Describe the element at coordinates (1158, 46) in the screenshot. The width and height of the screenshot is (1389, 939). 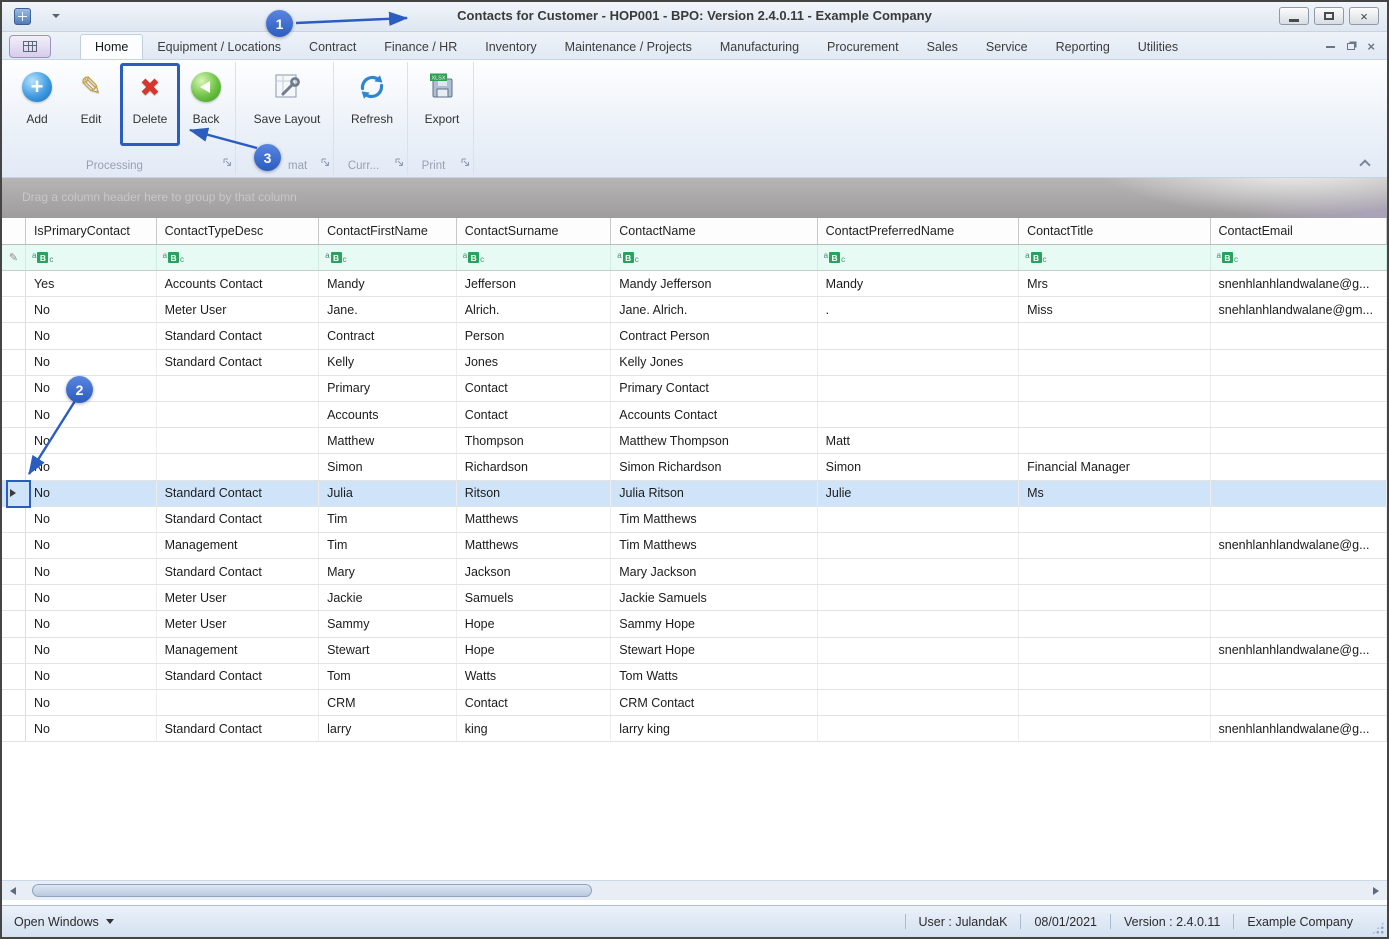
I see `tab-utilities: Utilities` at that location.